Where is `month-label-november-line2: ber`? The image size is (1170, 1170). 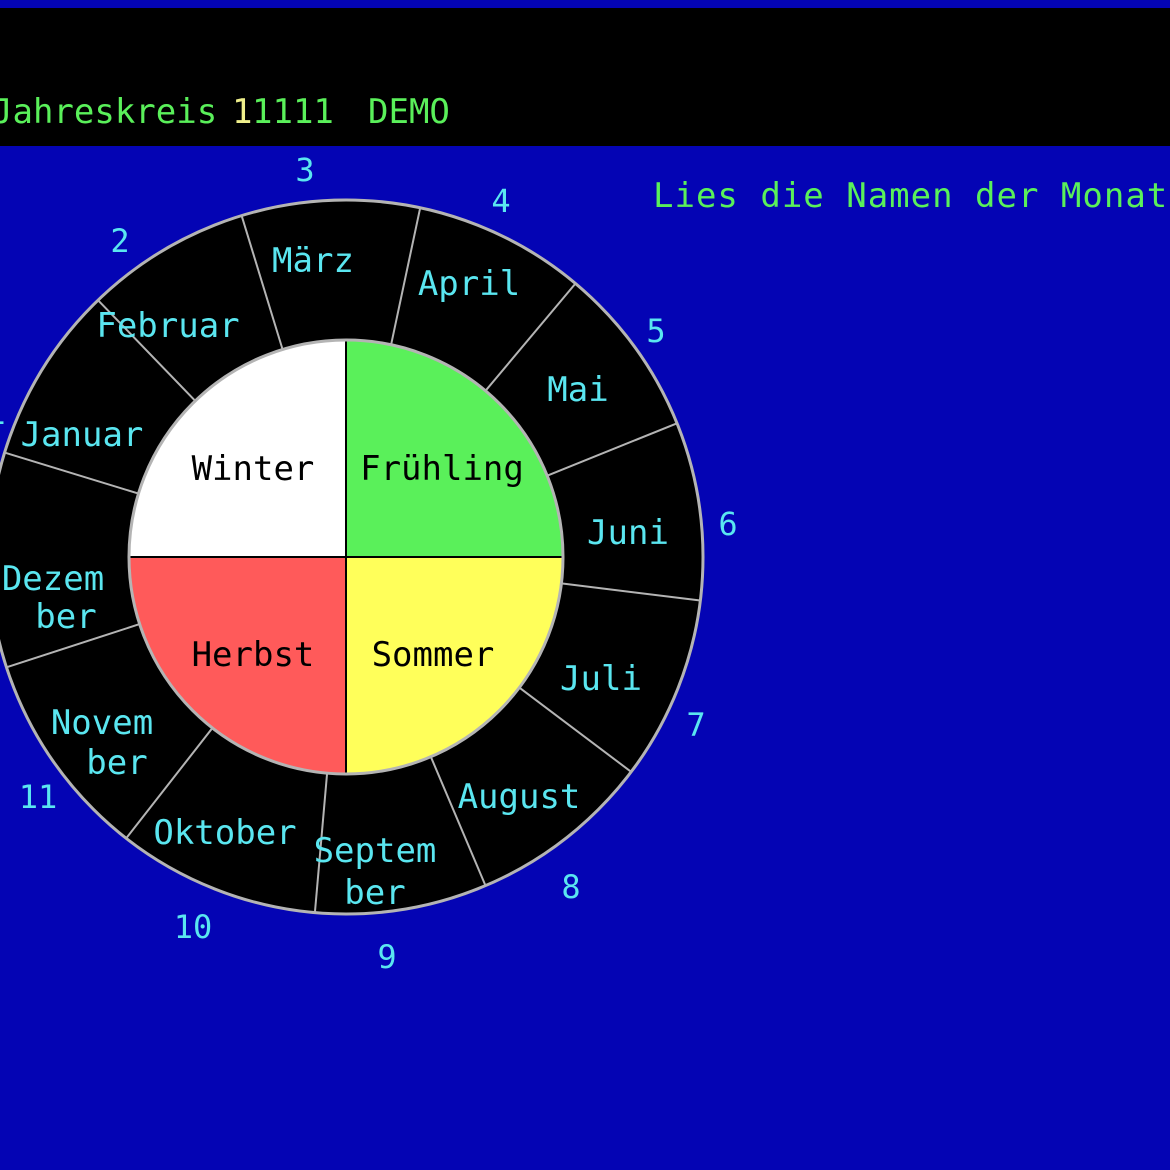 month-label-november-line2: ber is located at coordinates (116, 763).